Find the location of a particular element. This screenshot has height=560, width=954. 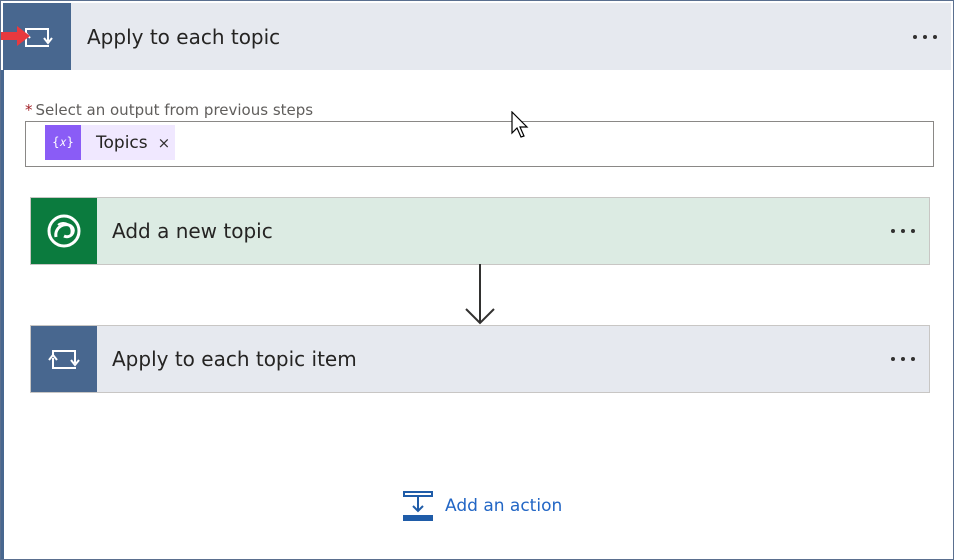

expression-icon: {𝑥} is located at coordinates (63, 142).